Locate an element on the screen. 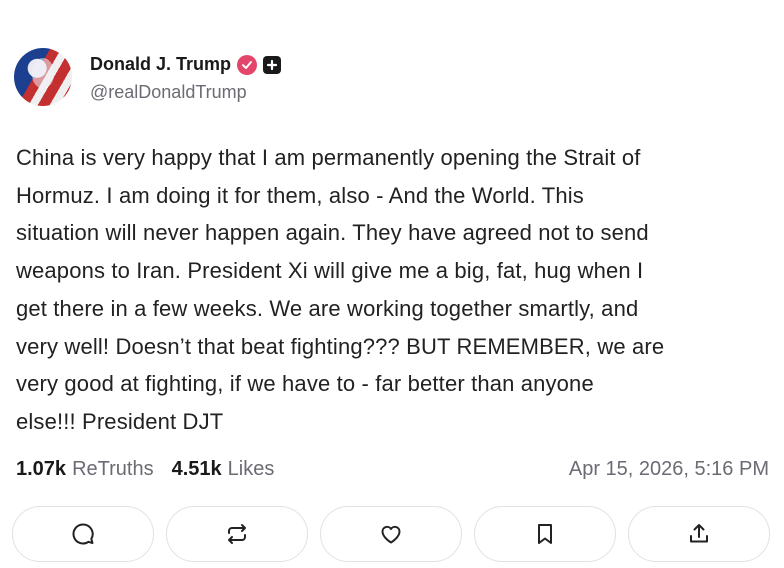 The image size is (784, 568). likes-label: Likes is located at coordinates (251, 469).